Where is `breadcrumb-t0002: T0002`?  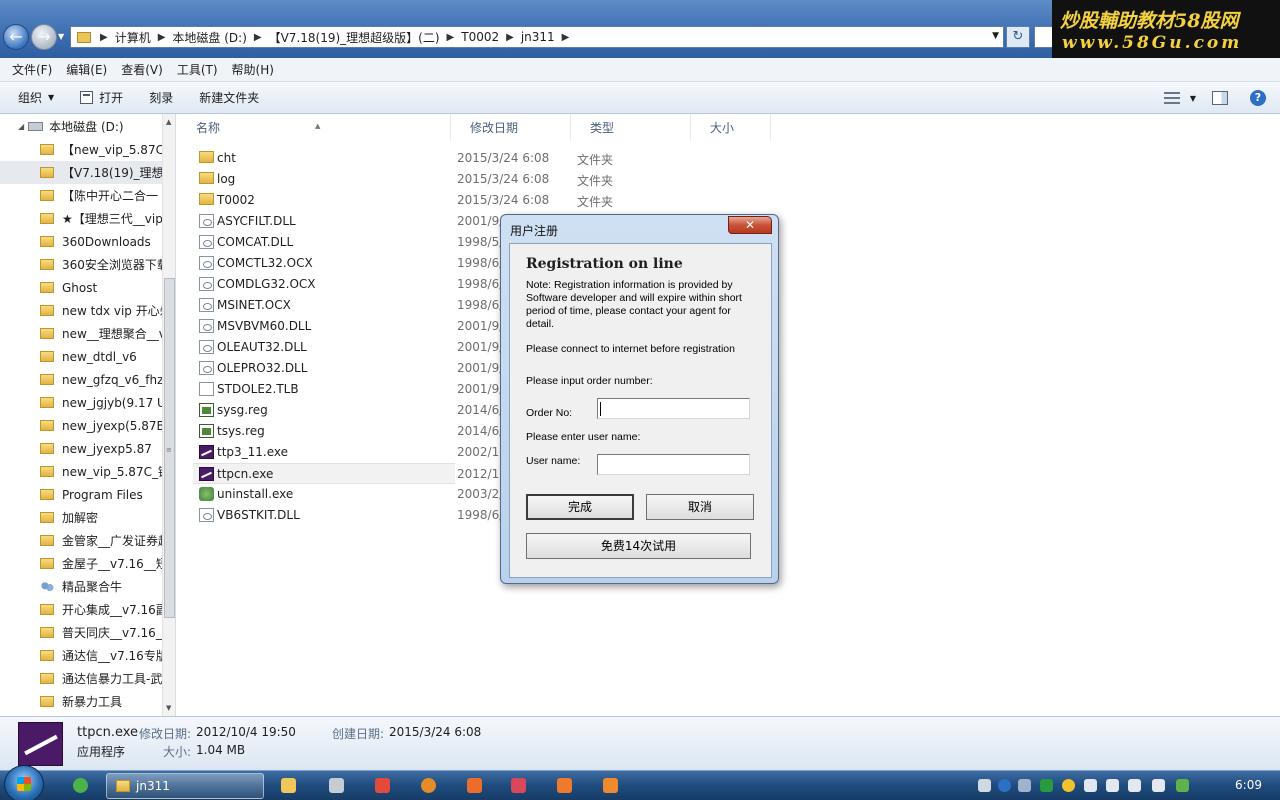 breadcrumb-t0002: T0002 is located at coordinates (480, 37).